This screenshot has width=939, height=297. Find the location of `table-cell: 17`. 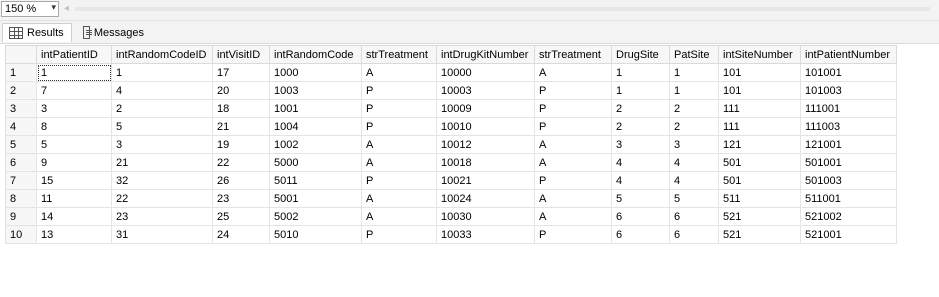

table-cell: 17 is located at coordinates (241, 72).